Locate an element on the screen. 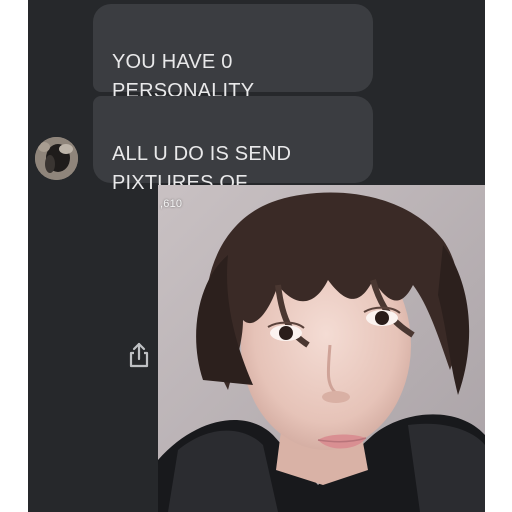 The image size is (512, 512). avatar-icon is located at coordinates (56, 158).